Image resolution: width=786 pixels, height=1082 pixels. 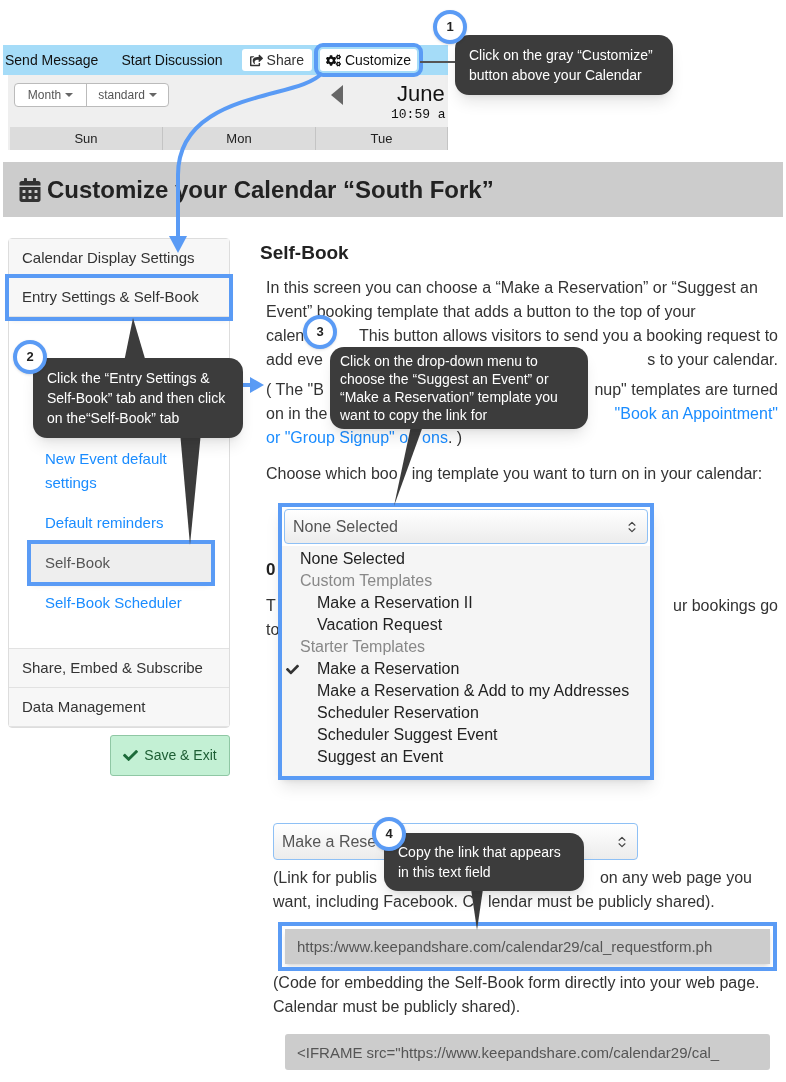 What do you see at coordinates (466, 691) in the screenshot?
I see `dropdown-option: Make a Reservation & Add to my Addresses` at bounding box center [466, 691].